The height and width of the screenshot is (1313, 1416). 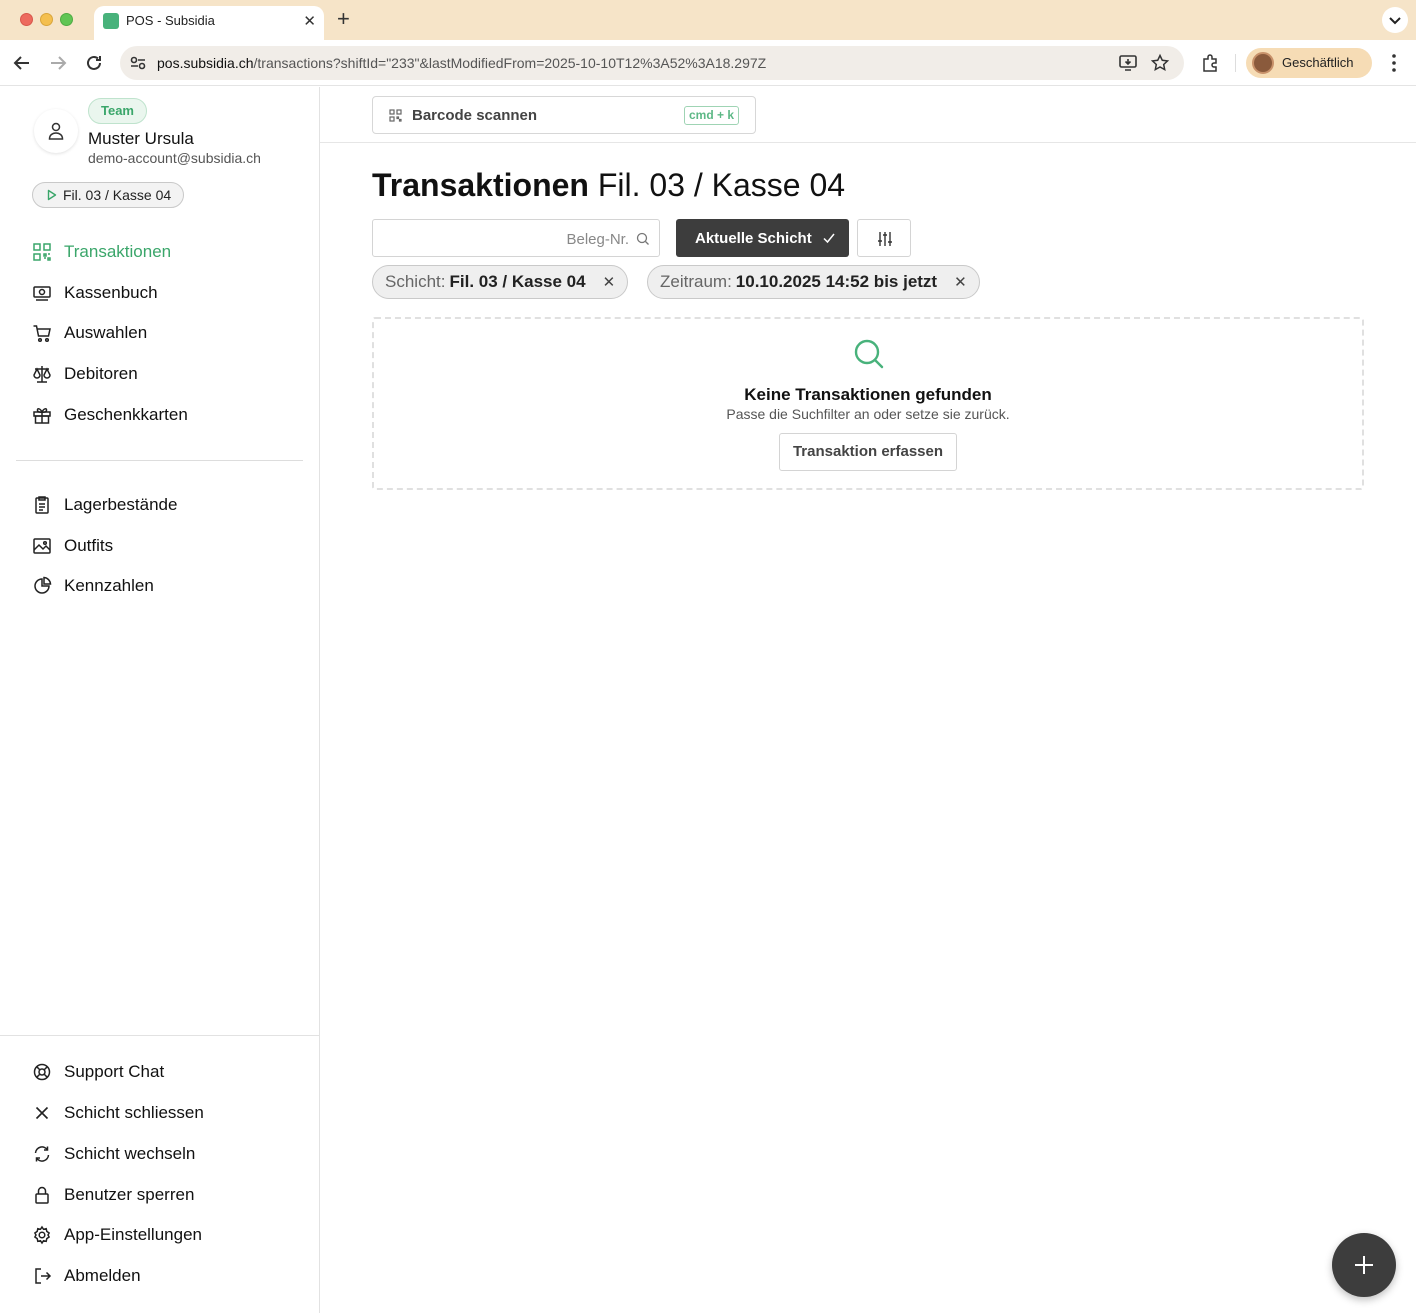 I want to click on sidebar-item-label: App-Einstellungen, so click(x=133, y=1234).